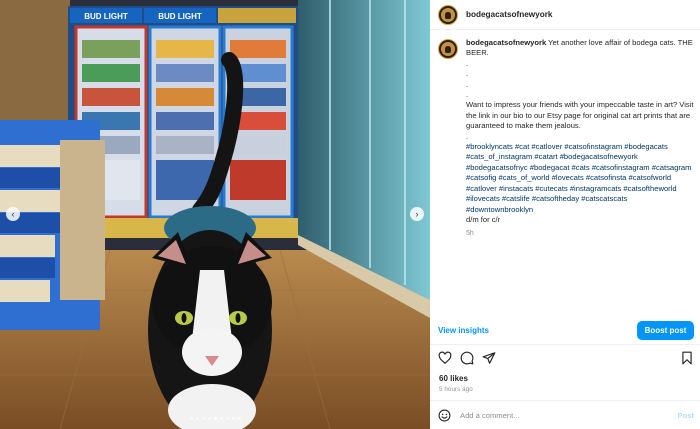 The width and height of the screenshot is (700, 429). Describe the element at coordinates (417, 214) in the screenshot. I see `carousel-next-button: ›` at that location.